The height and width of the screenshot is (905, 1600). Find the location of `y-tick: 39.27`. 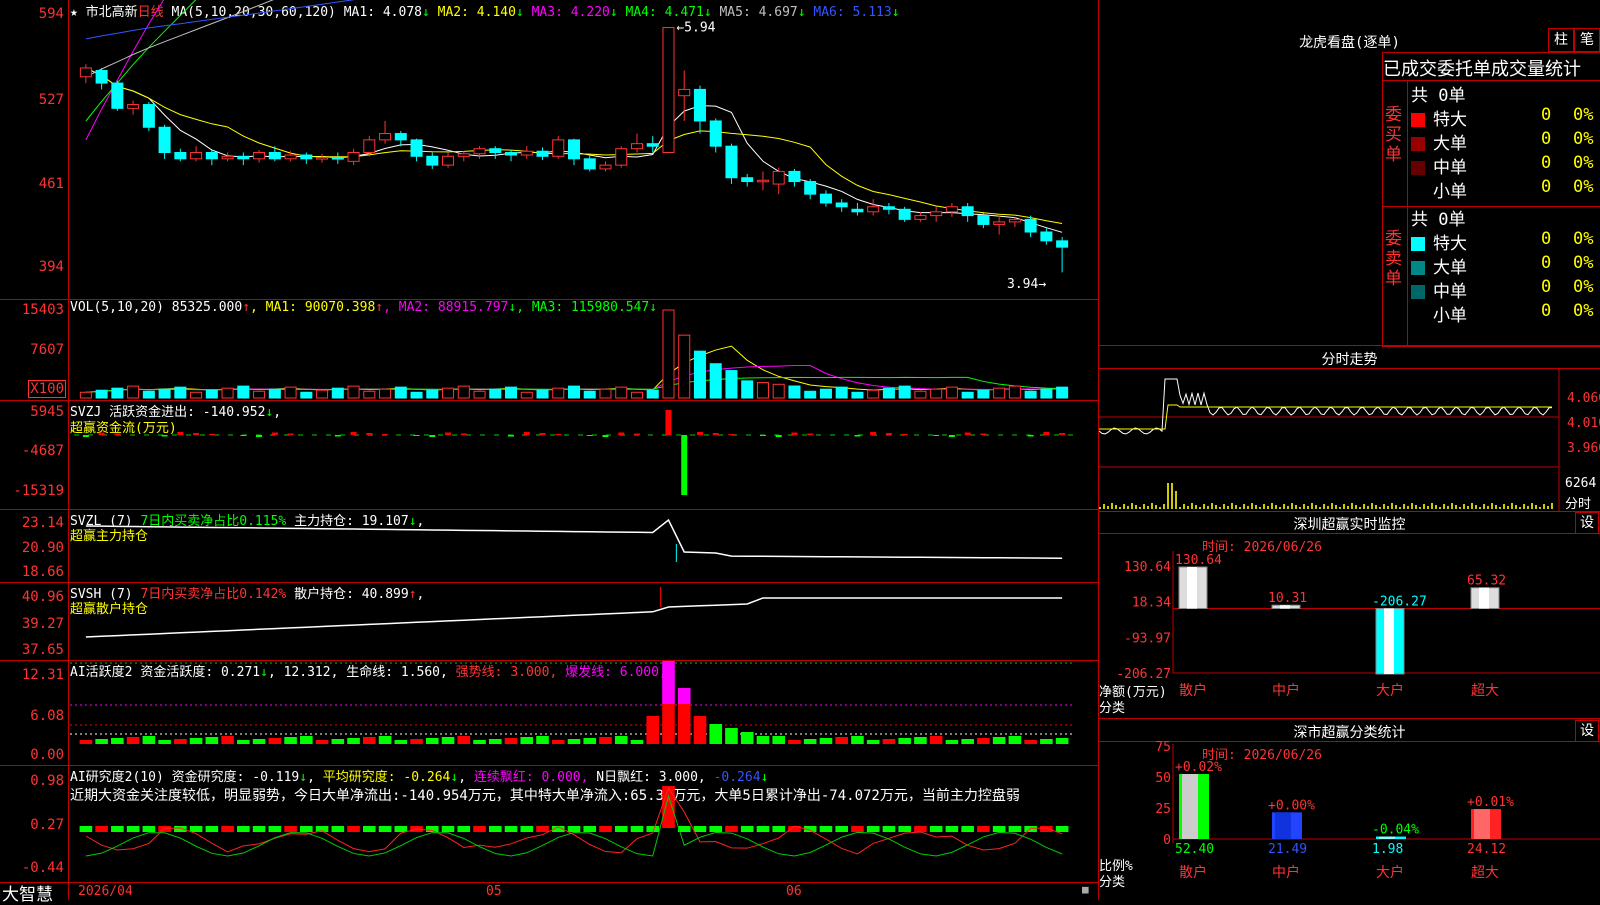

y-tick: 39.27 is located at coordinates (42, 624).